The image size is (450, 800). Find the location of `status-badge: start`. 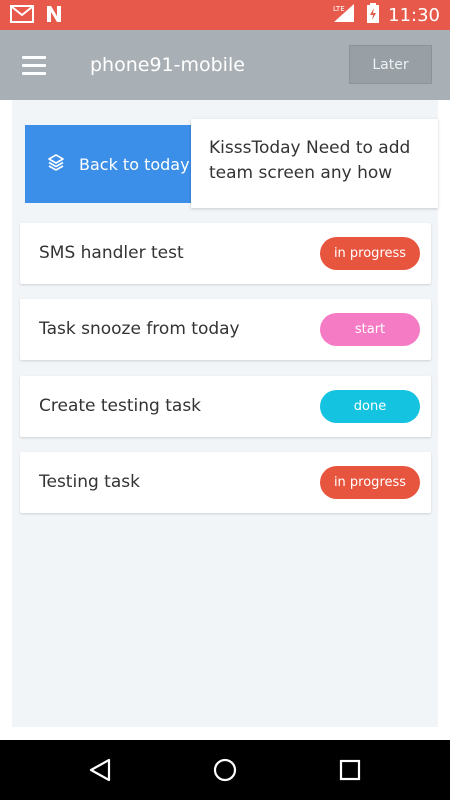

status-badge: start is located at coordinates (370, 329).